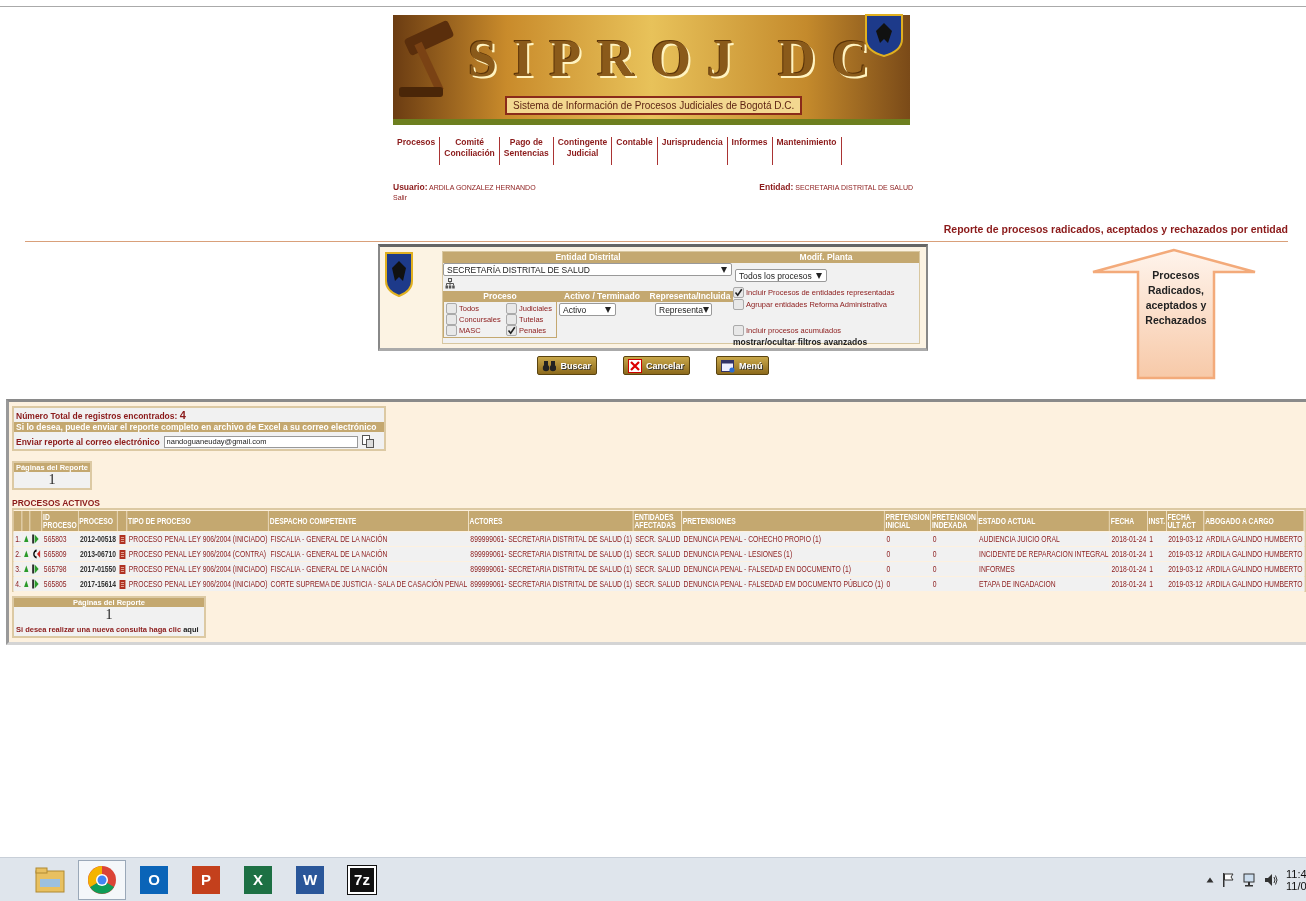 The height and width of the screenshot is (901, 1306). Describe the element at coordinates (410, 187) in the screenshot. I see `user-label: Usuario:` at that location.